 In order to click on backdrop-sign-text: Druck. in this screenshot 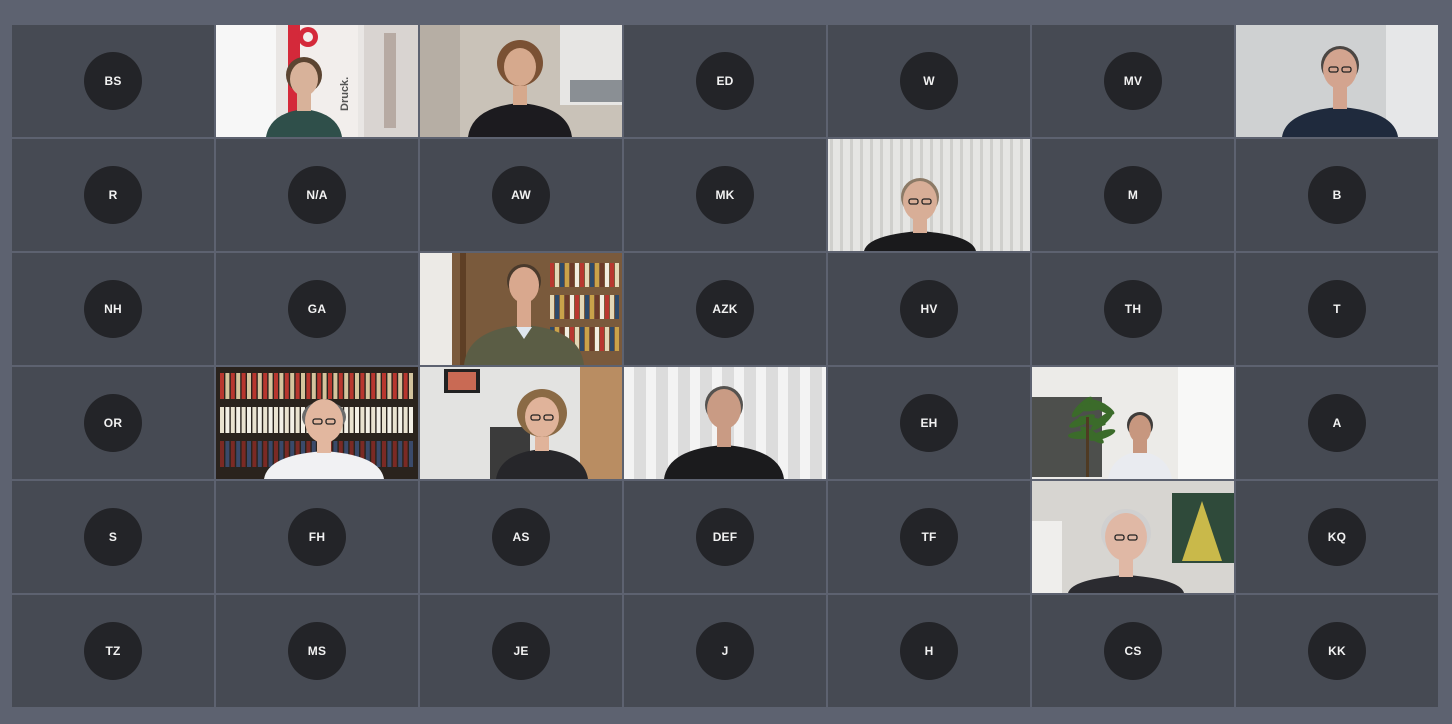, I will do `click(345, 94)`.